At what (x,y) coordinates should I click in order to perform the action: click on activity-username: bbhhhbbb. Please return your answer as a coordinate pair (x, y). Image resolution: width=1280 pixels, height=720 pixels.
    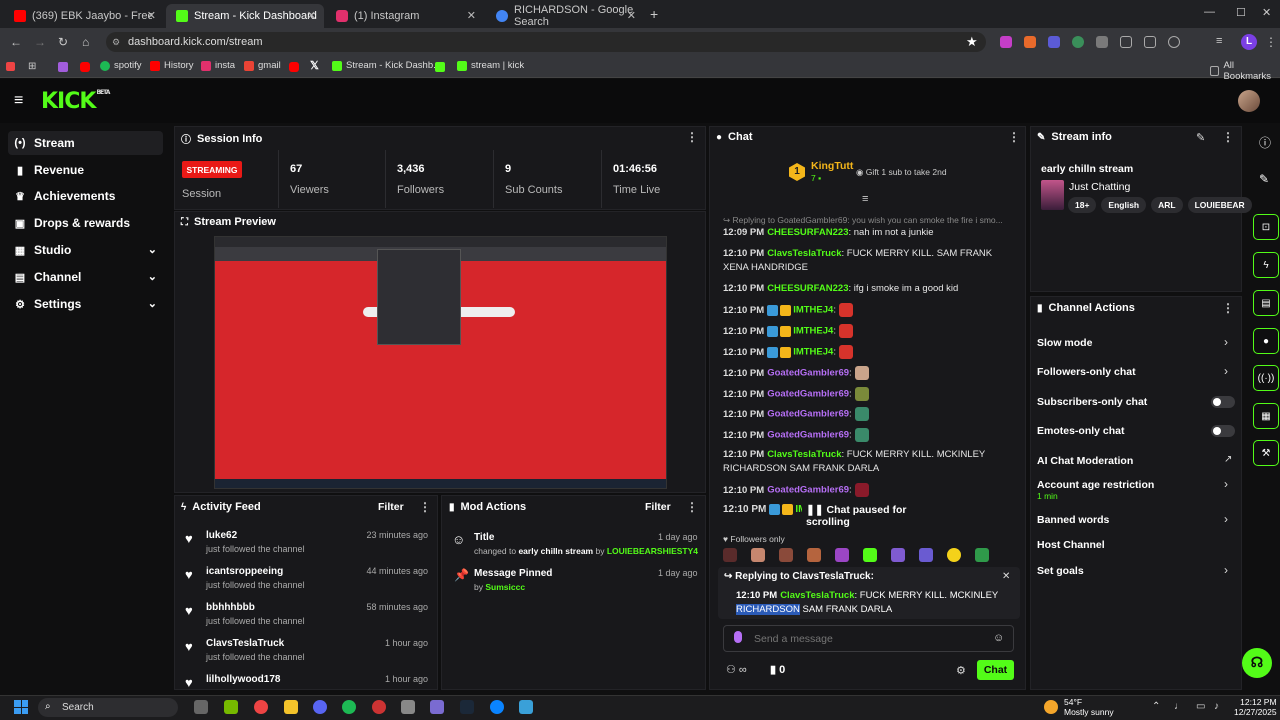
    Looking at the image, I should click on (230, 607).